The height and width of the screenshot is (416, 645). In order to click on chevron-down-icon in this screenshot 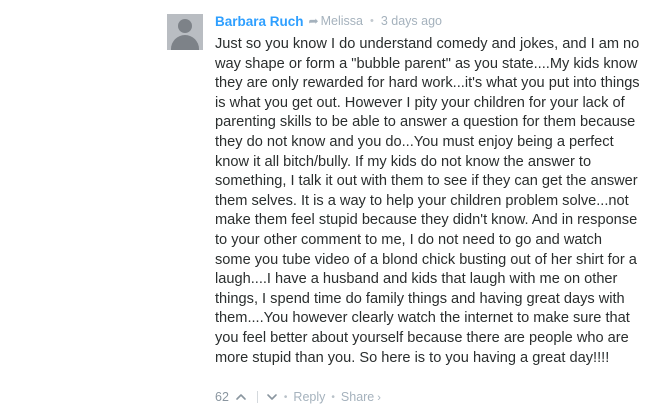, I will do `click(272, 397)`.